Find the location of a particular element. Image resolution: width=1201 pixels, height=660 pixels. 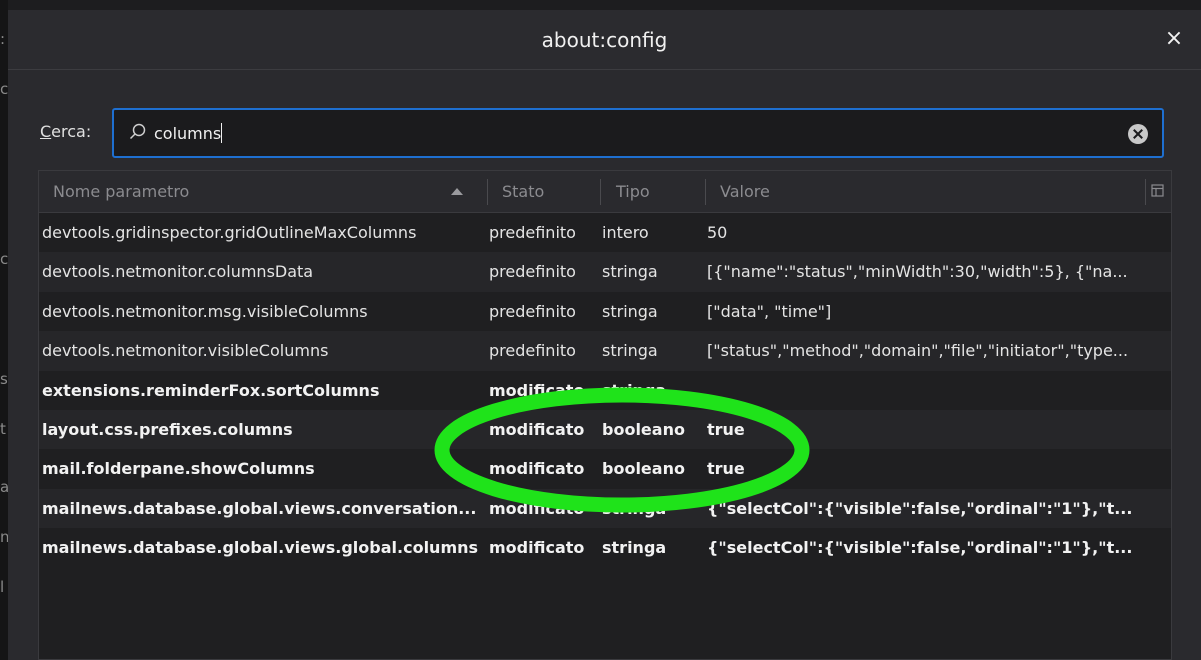

search-label: Cerca: is located at coordinates (65, 131).